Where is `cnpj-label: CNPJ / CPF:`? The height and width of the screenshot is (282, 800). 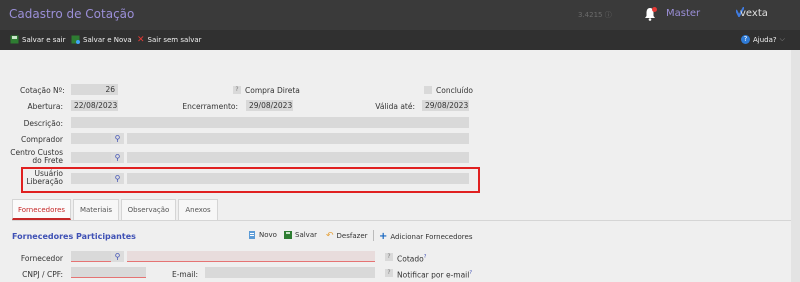
cnpj-label: CNPJ / CPF: is located at coordinates (42, 274).